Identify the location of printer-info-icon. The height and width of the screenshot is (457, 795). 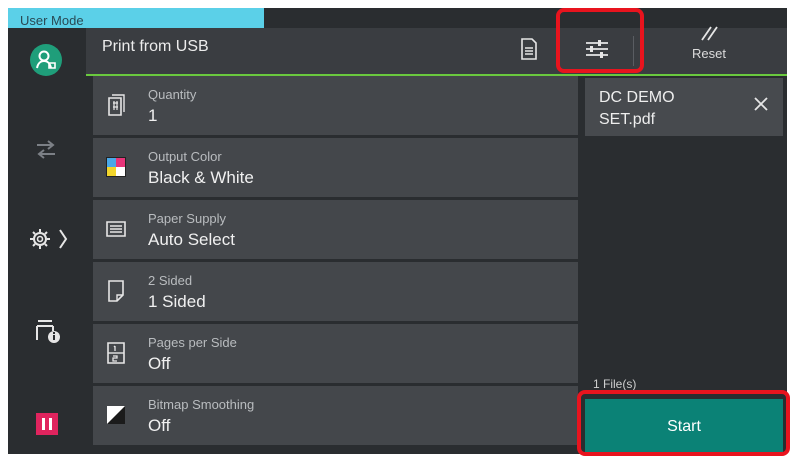
(48, 331).